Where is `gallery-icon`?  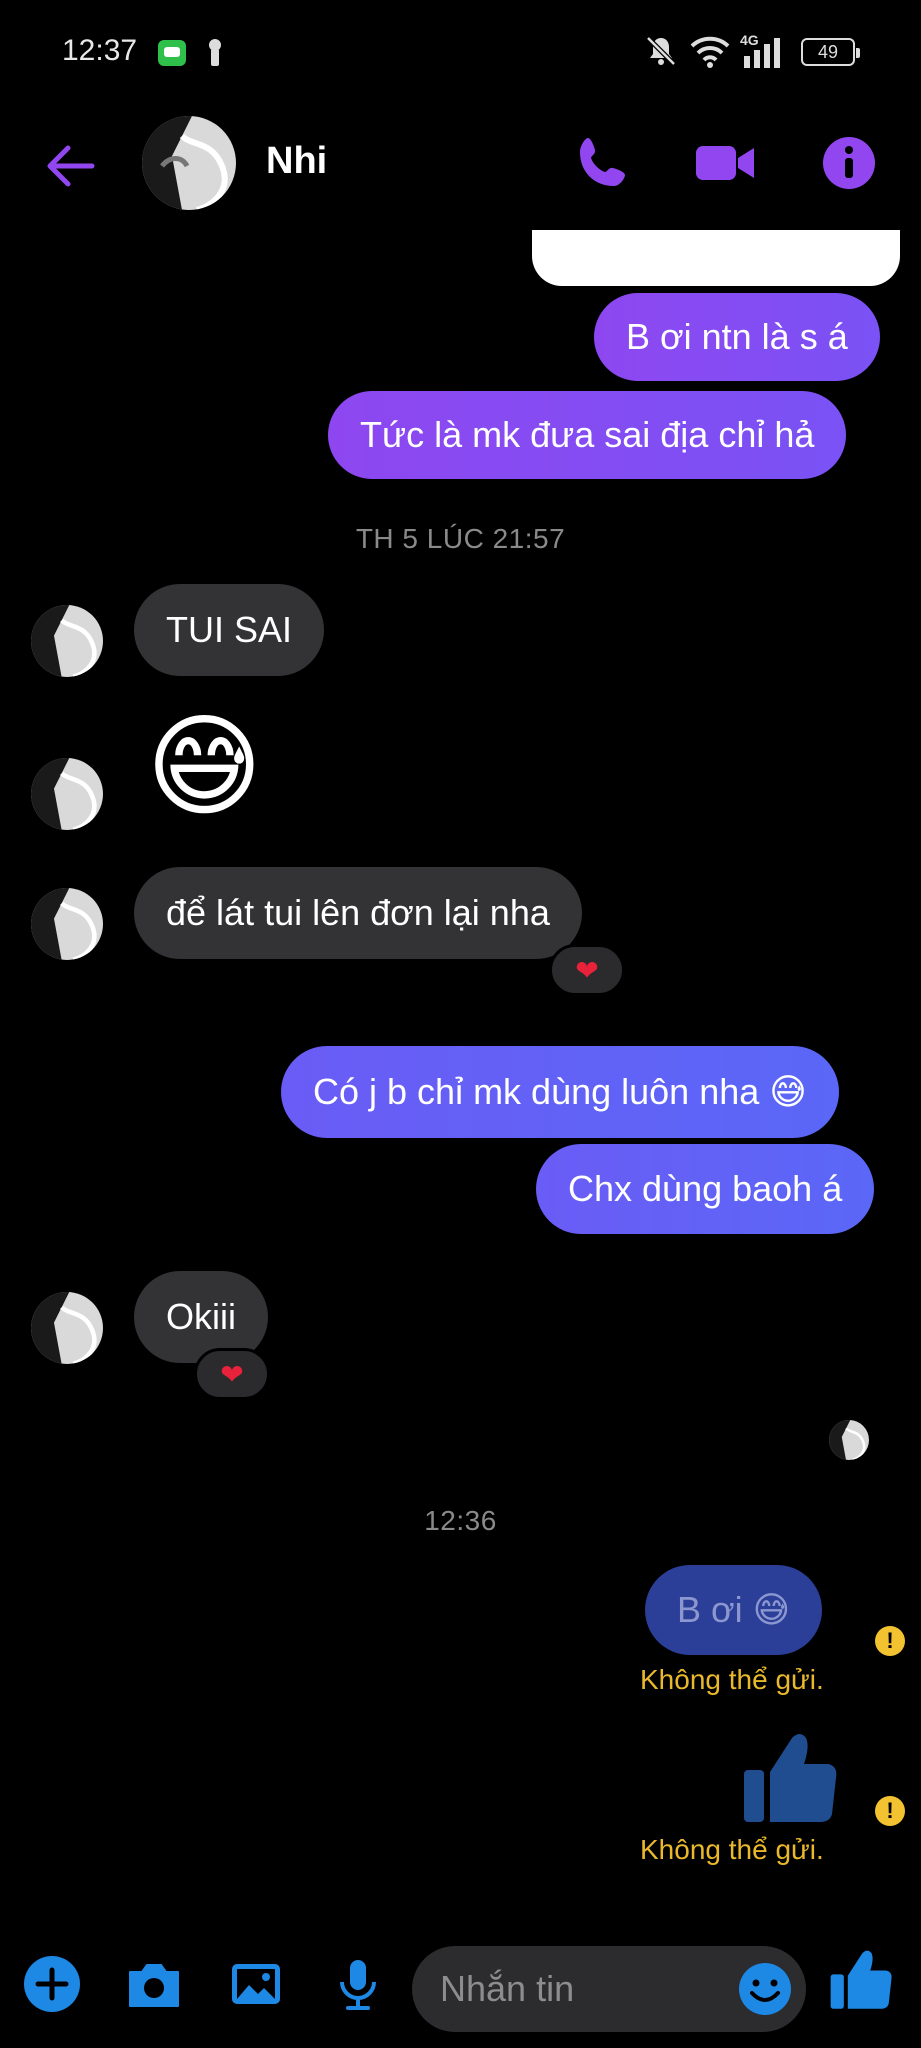
gallery-icon is located at coordinates (256, 1984).